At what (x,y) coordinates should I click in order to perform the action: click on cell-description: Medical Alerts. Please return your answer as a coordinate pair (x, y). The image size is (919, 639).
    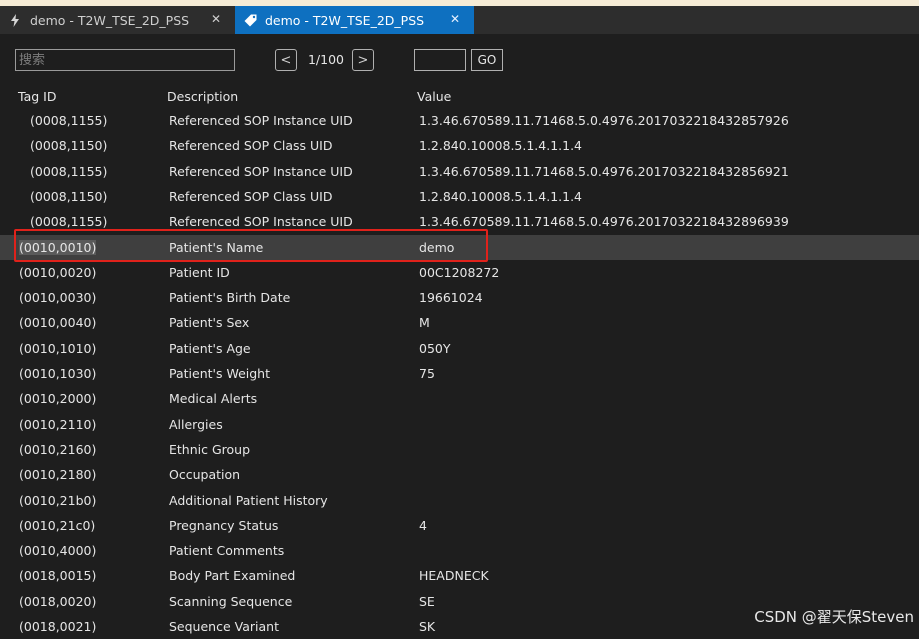
    Looking at the image, I should click on (213, 399).